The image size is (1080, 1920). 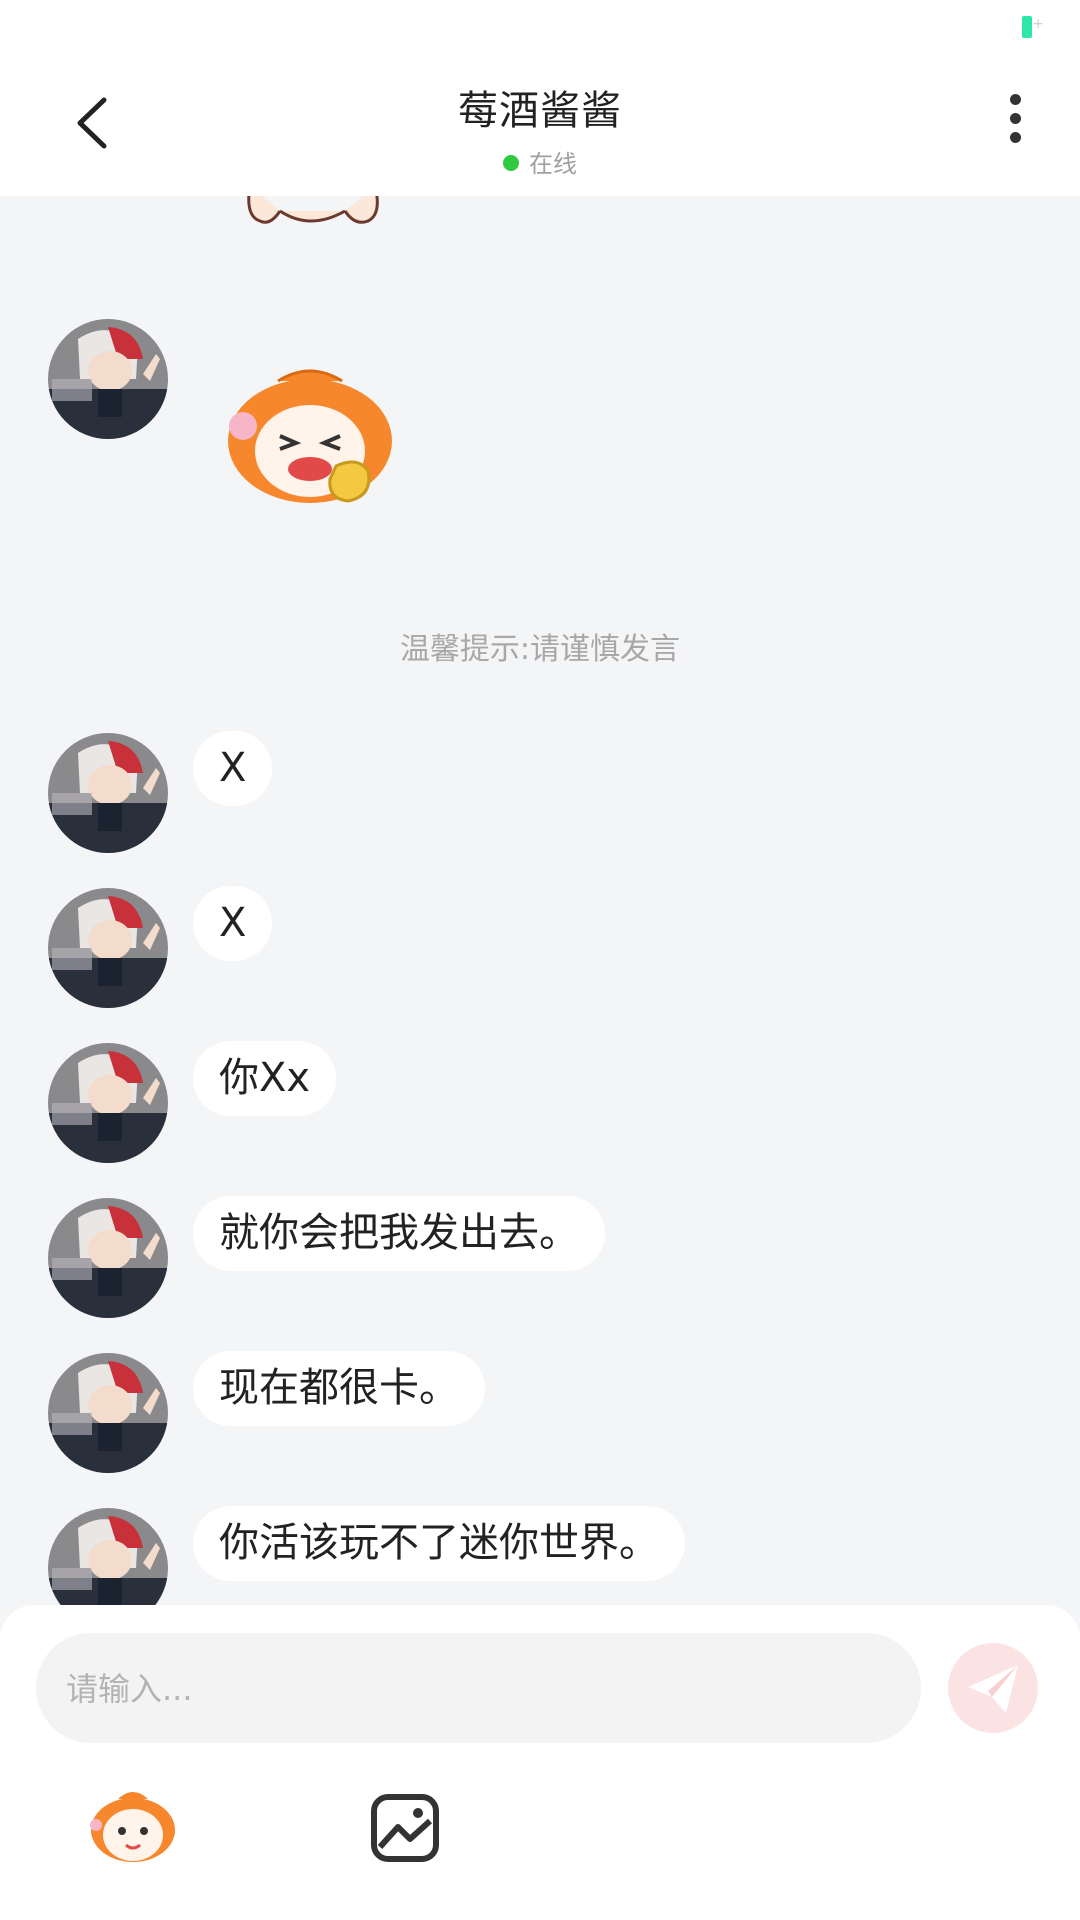 I want to click on battery-icon, so click(x=1027, y=27).